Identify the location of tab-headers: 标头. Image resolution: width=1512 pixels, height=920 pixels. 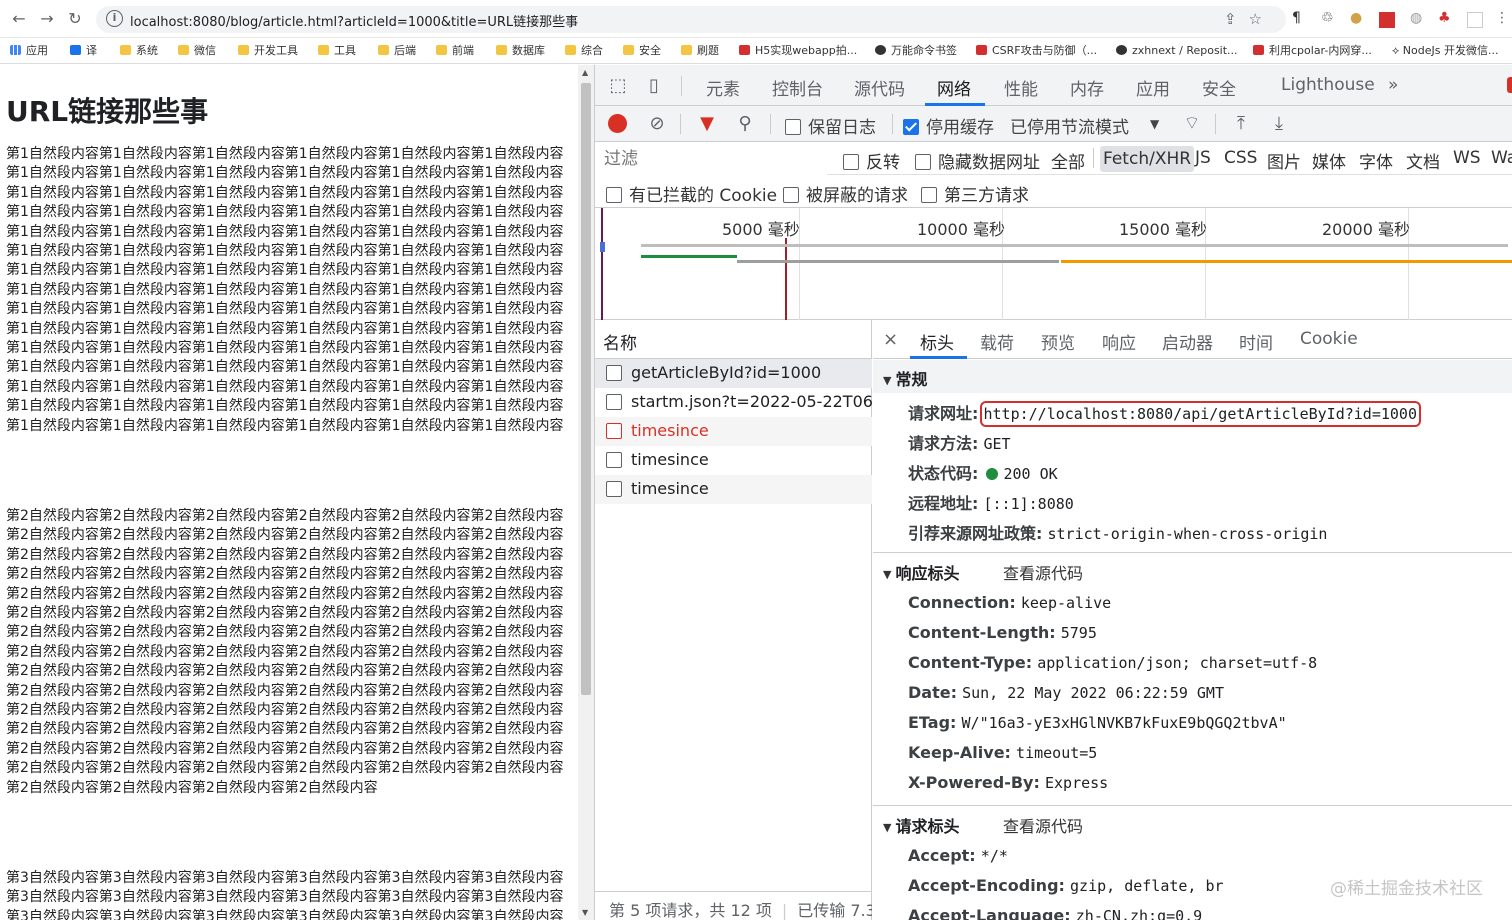
(937, 341).